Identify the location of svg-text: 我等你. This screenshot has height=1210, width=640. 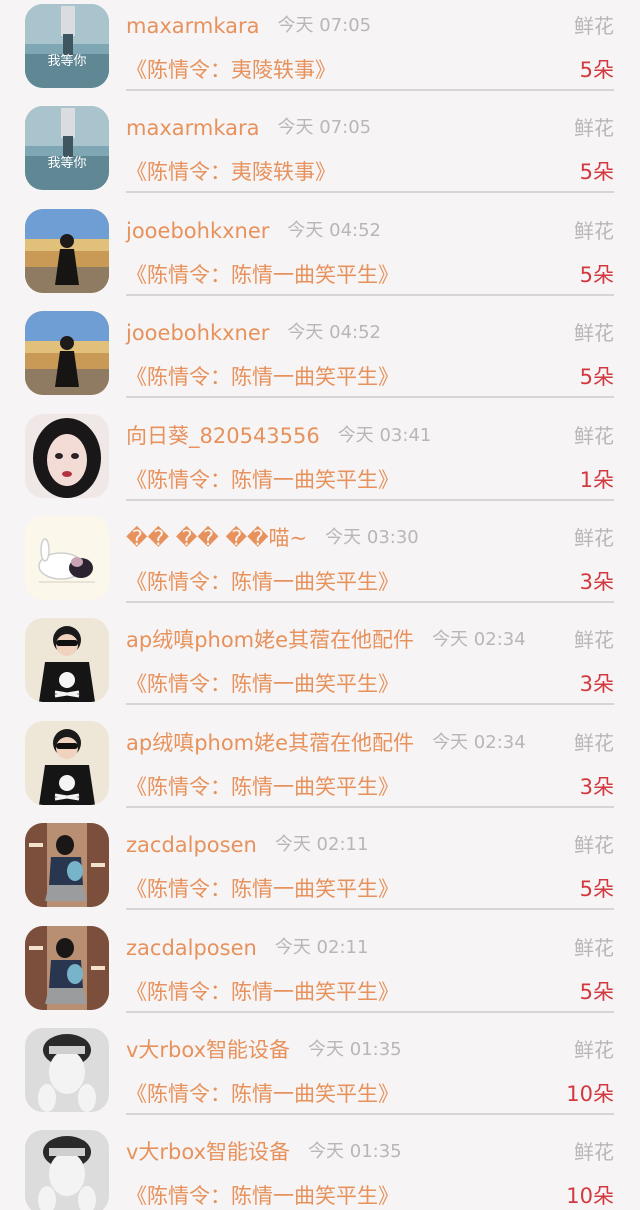
(66, 163).